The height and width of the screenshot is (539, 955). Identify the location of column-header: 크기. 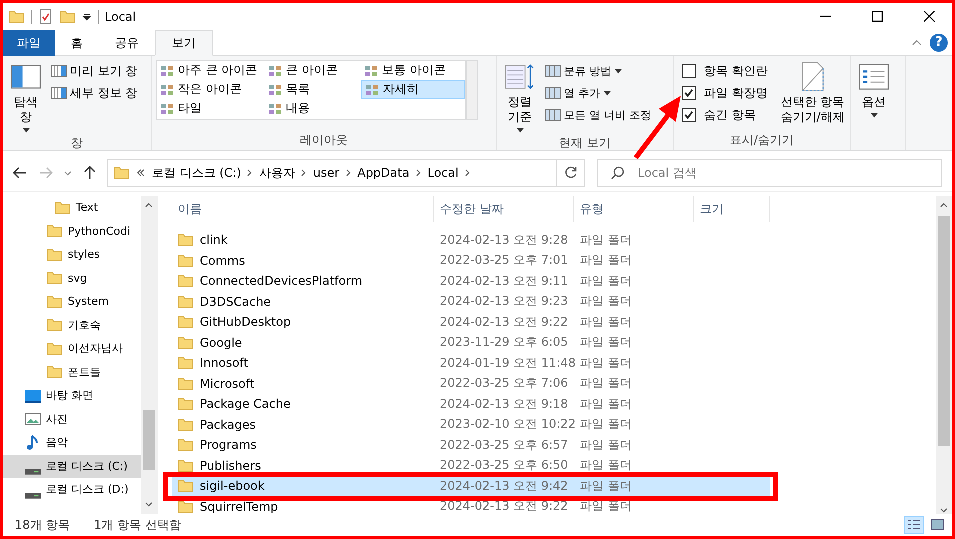
(732, 209).